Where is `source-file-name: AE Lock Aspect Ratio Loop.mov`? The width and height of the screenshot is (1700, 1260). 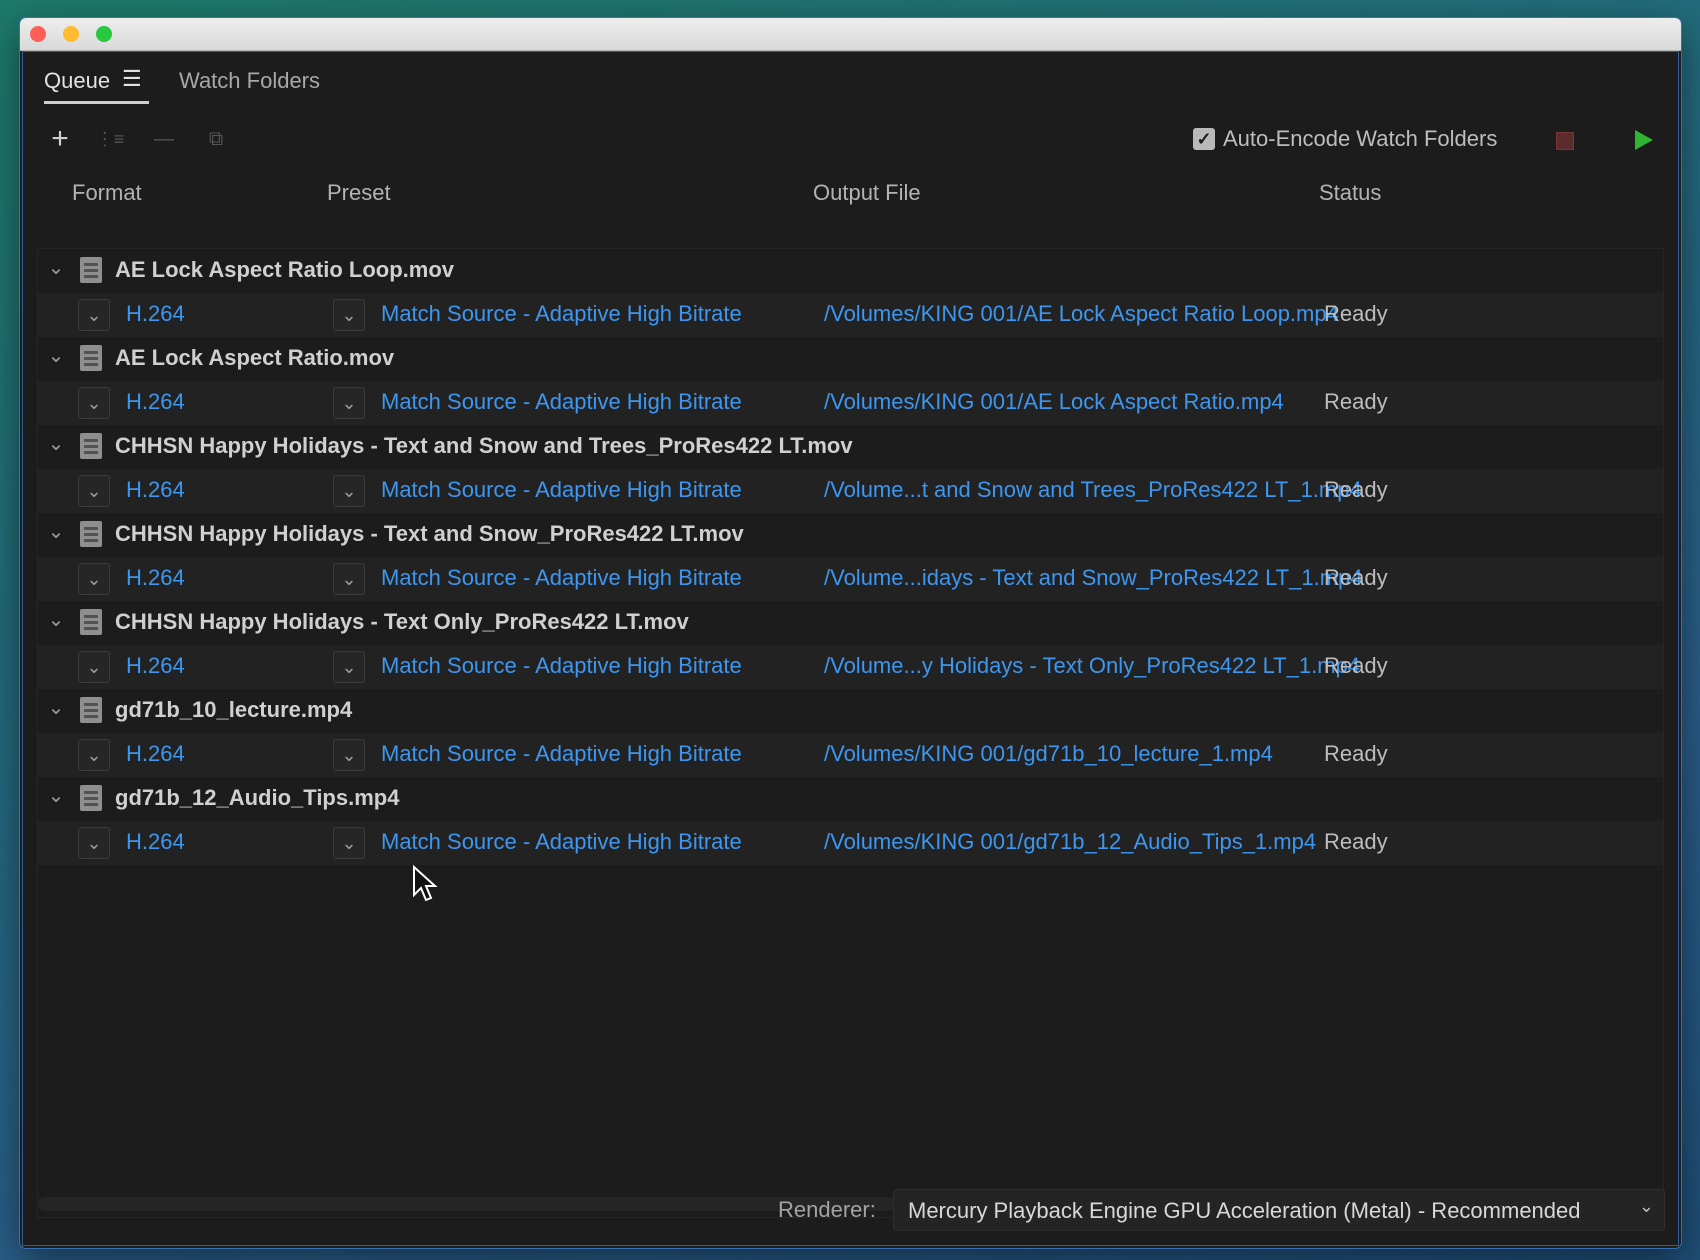 source-file-name: AE Lock Aspect Ratio Loop.mov is located at coordinates (285, 269).